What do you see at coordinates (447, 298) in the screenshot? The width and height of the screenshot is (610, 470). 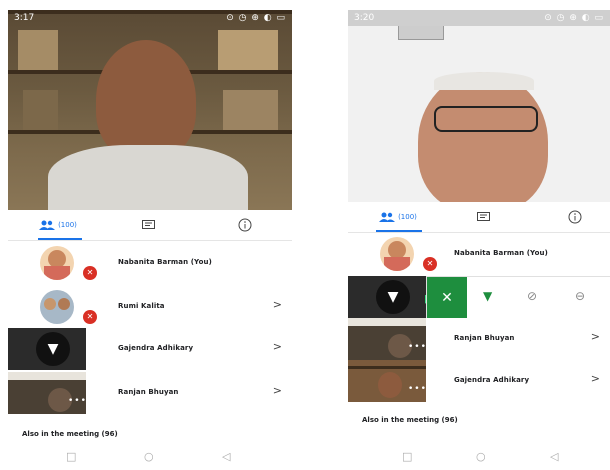 I see `close-icon: ✕` at bounding box center [447, 298].